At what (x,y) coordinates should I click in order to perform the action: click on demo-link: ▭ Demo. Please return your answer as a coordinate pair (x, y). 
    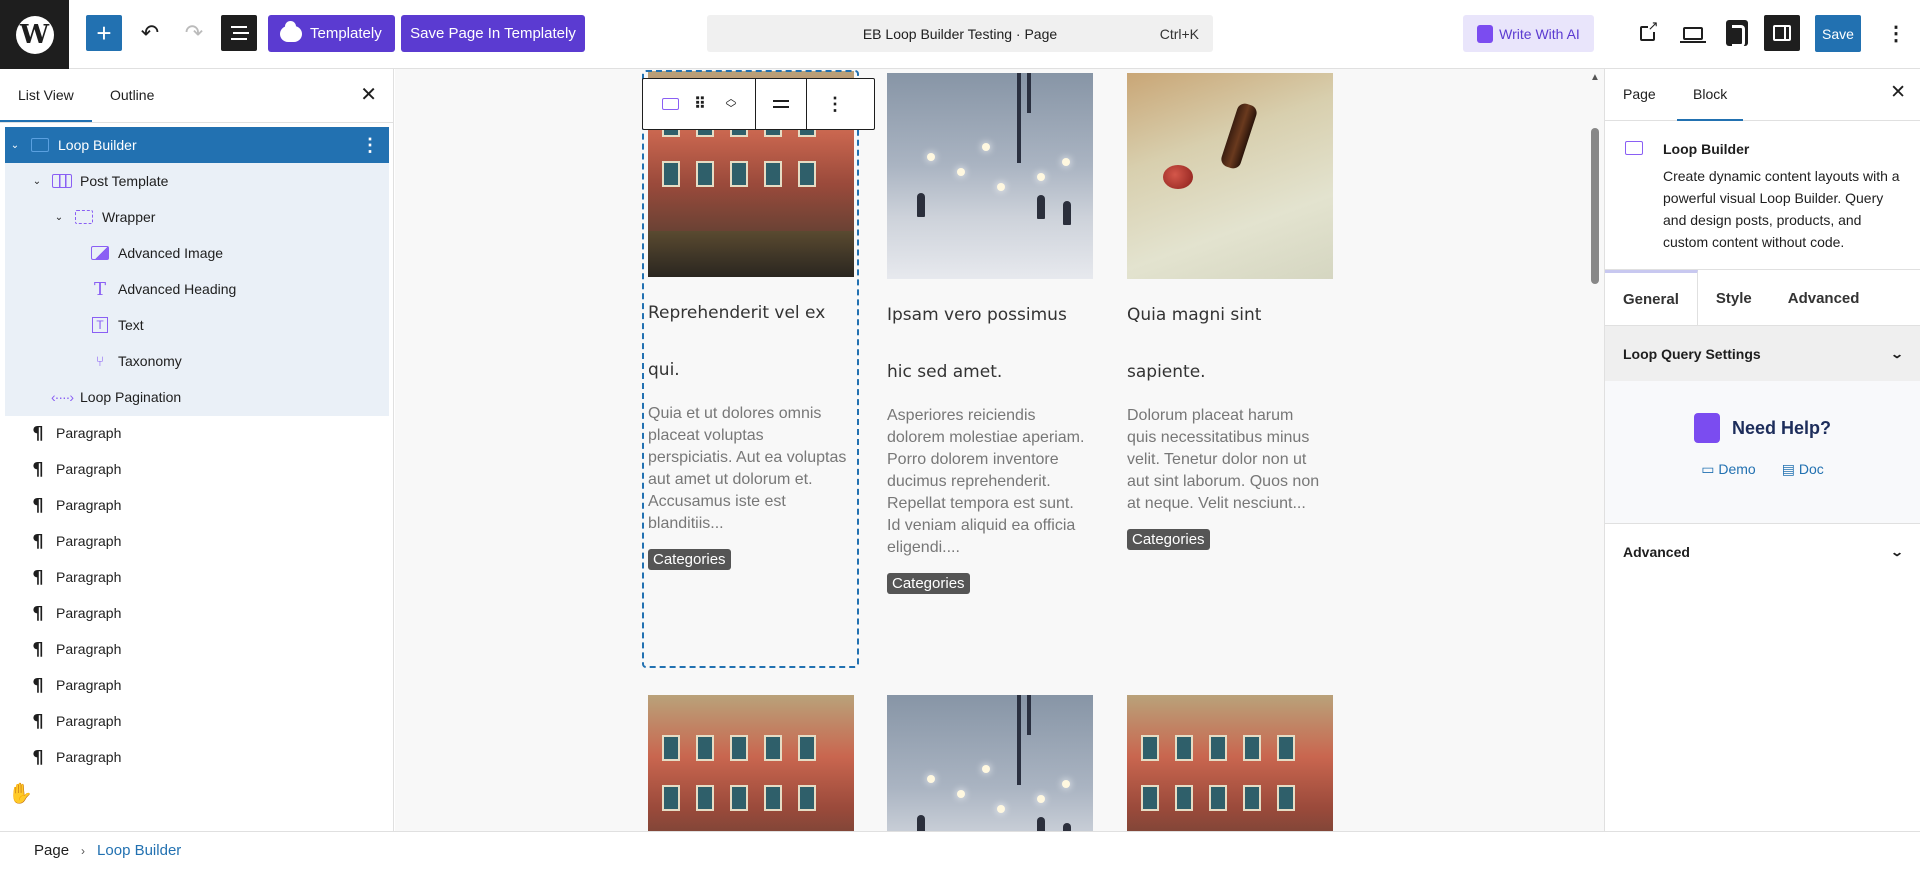
    Looking at the image, I should click on (1728, 469).